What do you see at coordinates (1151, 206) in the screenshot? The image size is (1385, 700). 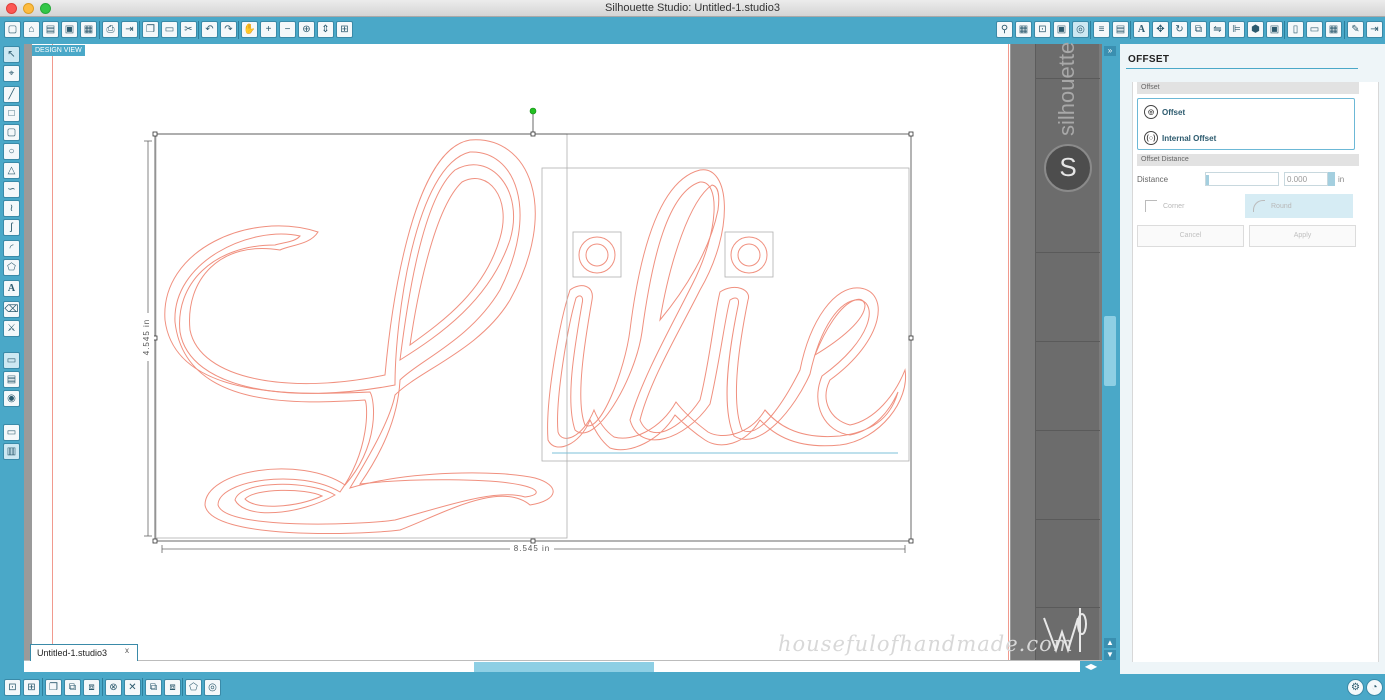 I see `corner-icon` at bounding box center [1151, 206].